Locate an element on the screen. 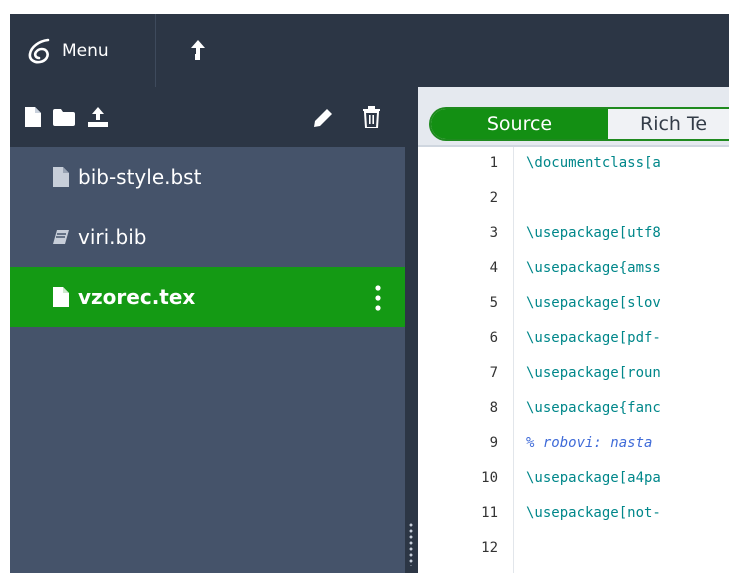 The width and height of the screenshot is (729, 573). line-number: 10 is located at coordinates (489, 478).